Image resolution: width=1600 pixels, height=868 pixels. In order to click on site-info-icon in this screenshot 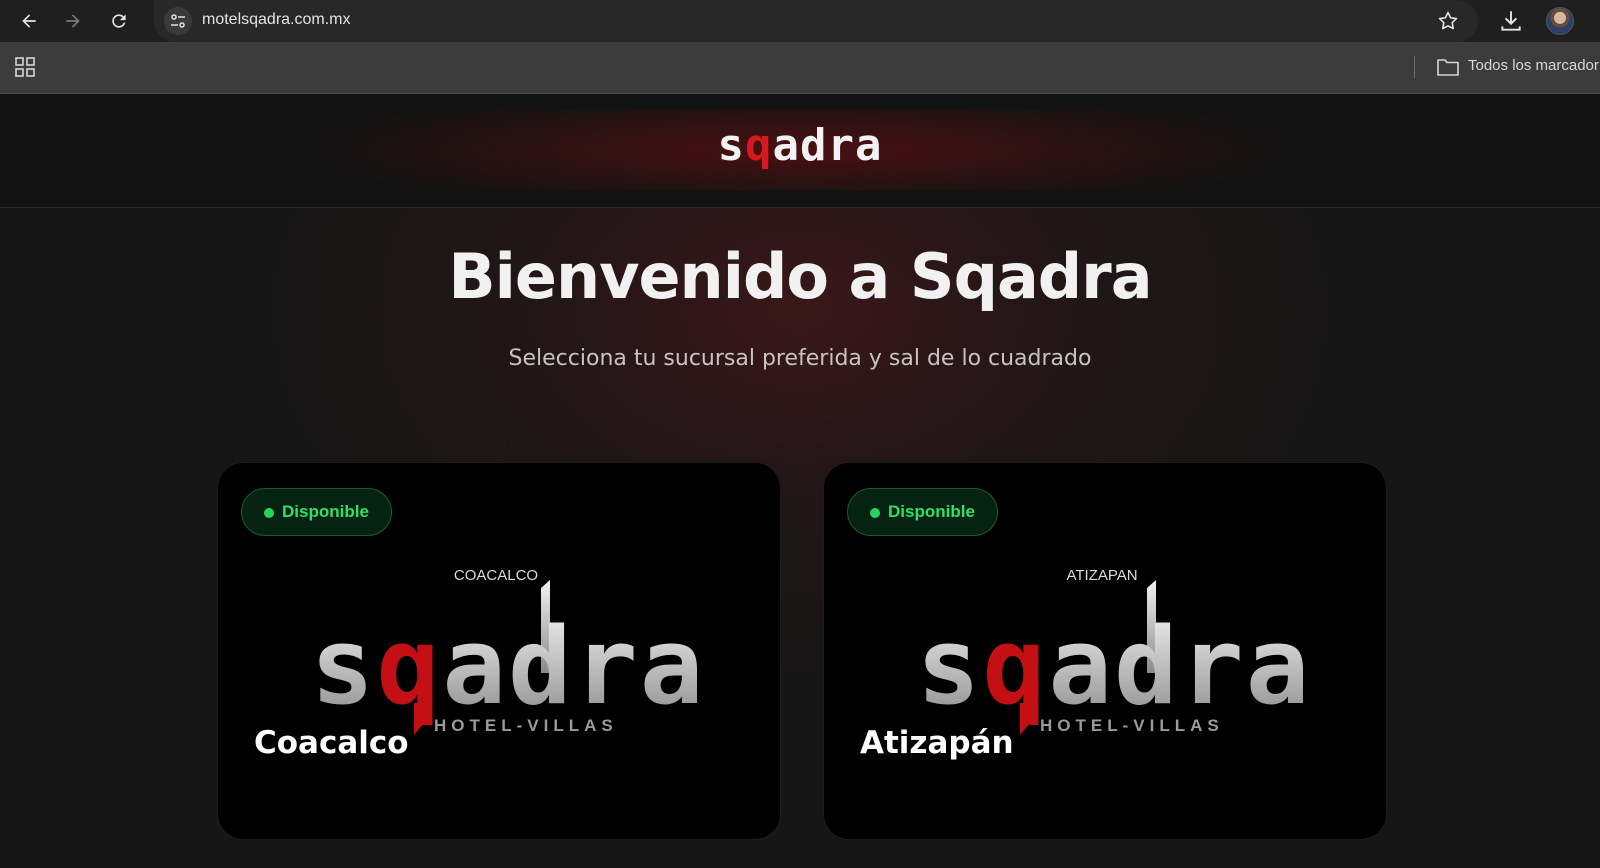, I will do `click(178, 21)`.